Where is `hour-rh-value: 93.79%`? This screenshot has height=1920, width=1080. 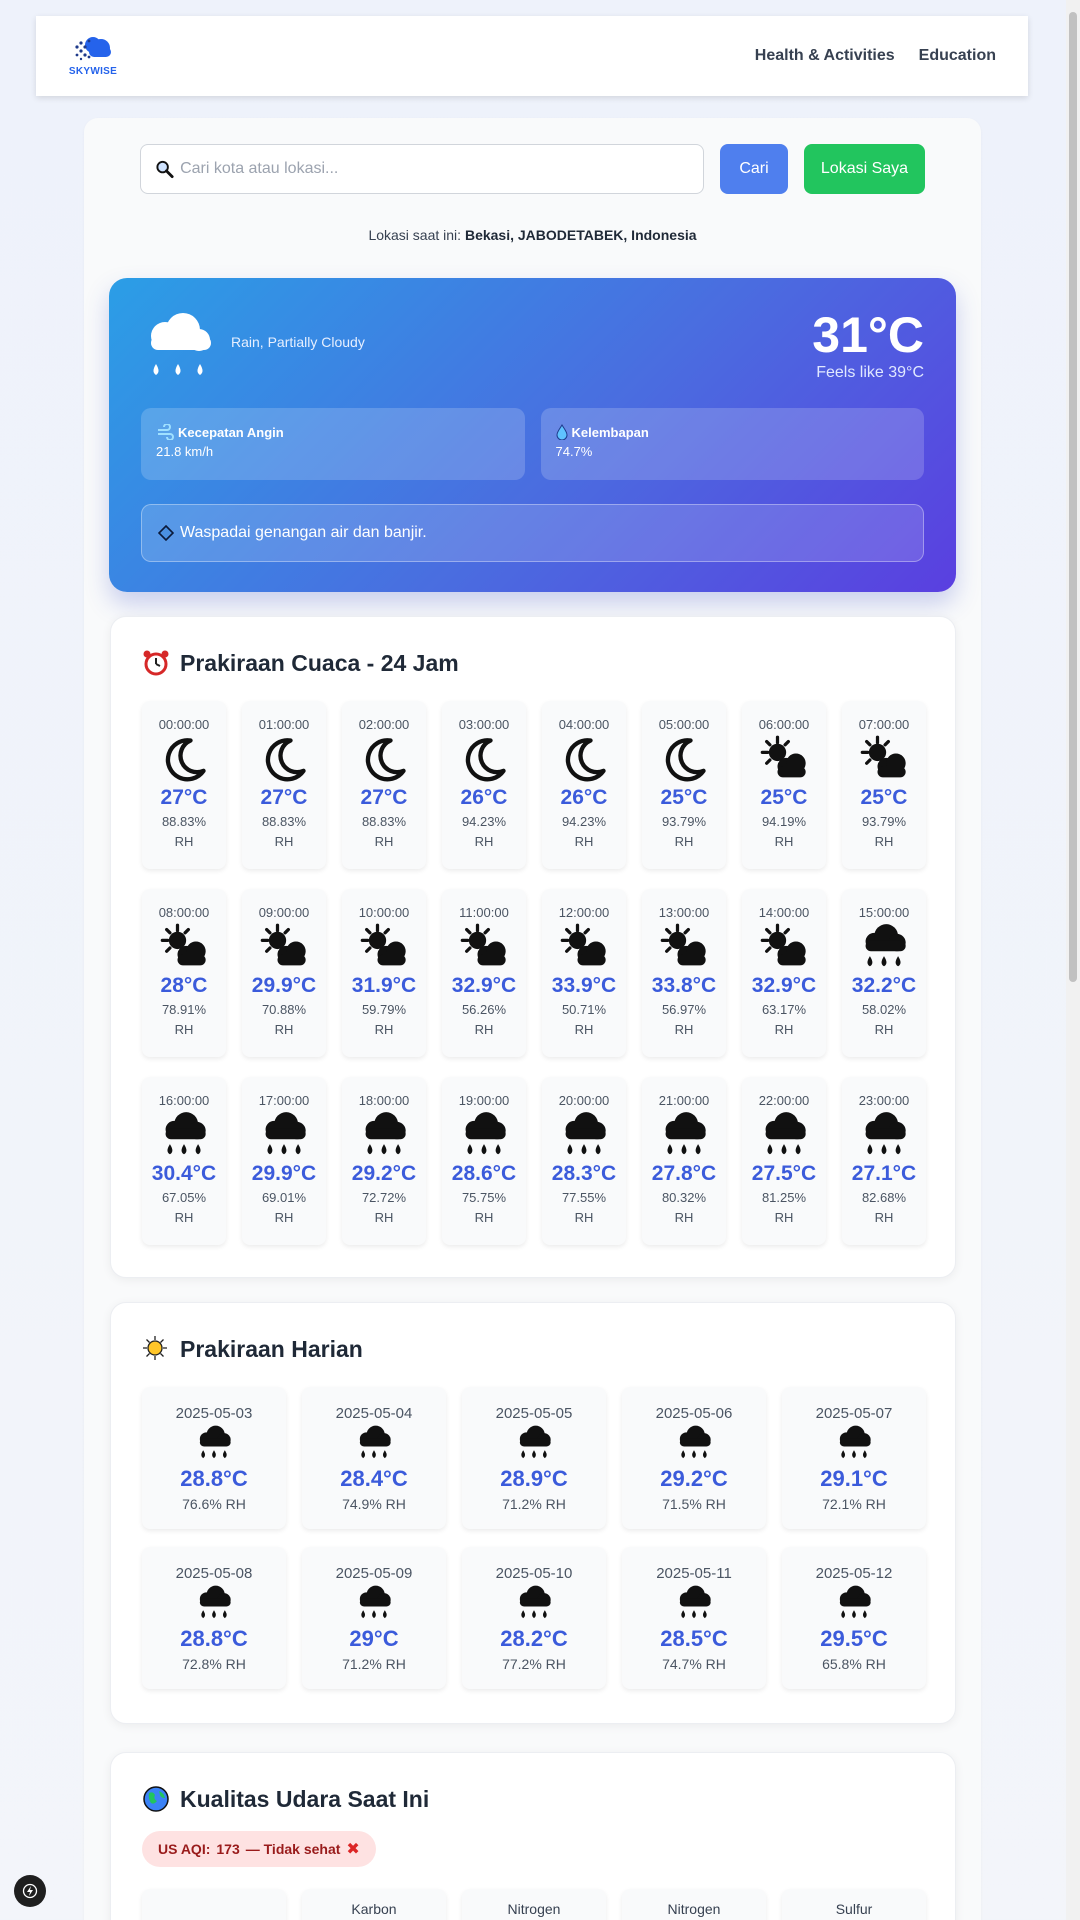
hour-rh-value: 93.79% is located at coordinates (884, 821).